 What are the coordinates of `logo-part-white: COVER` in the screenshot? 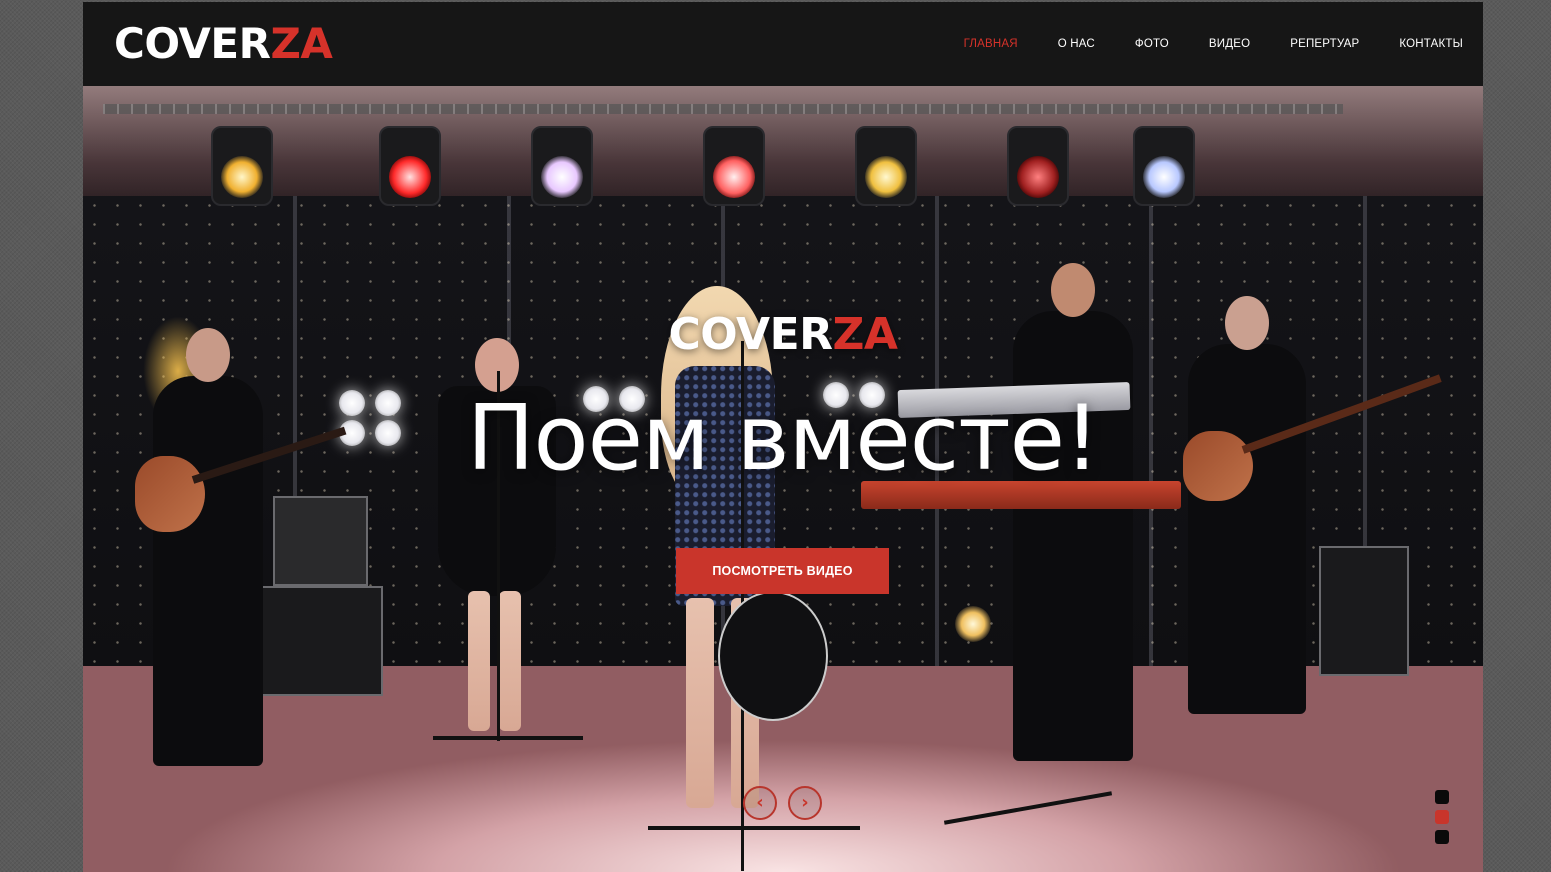 It's located at (192, 43).